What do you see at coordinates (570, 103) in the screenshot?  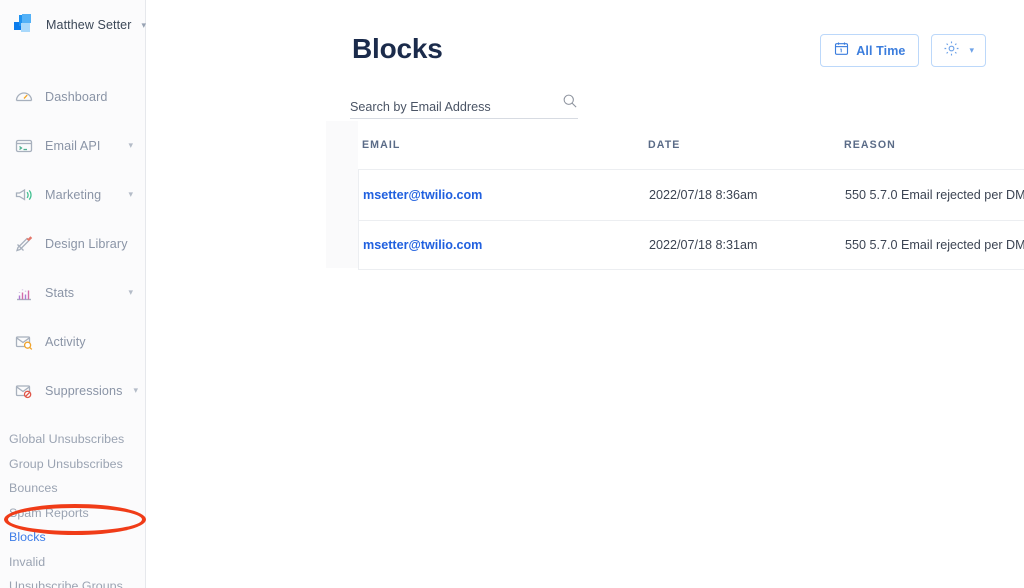 I see `search-icon` at bounding box center [570, 103].